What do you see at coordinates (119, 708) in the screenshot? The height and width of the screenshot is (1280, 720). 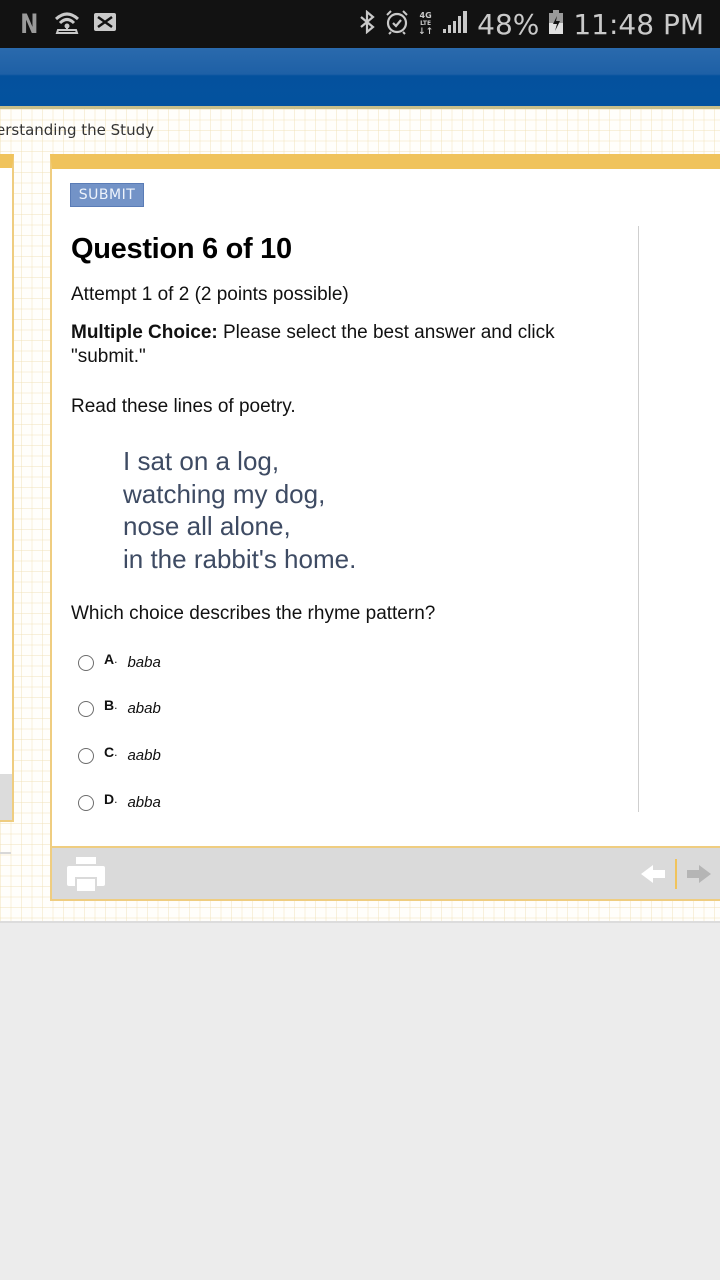 I see `choice-b: B. abab` at bounding box center [119, 708].